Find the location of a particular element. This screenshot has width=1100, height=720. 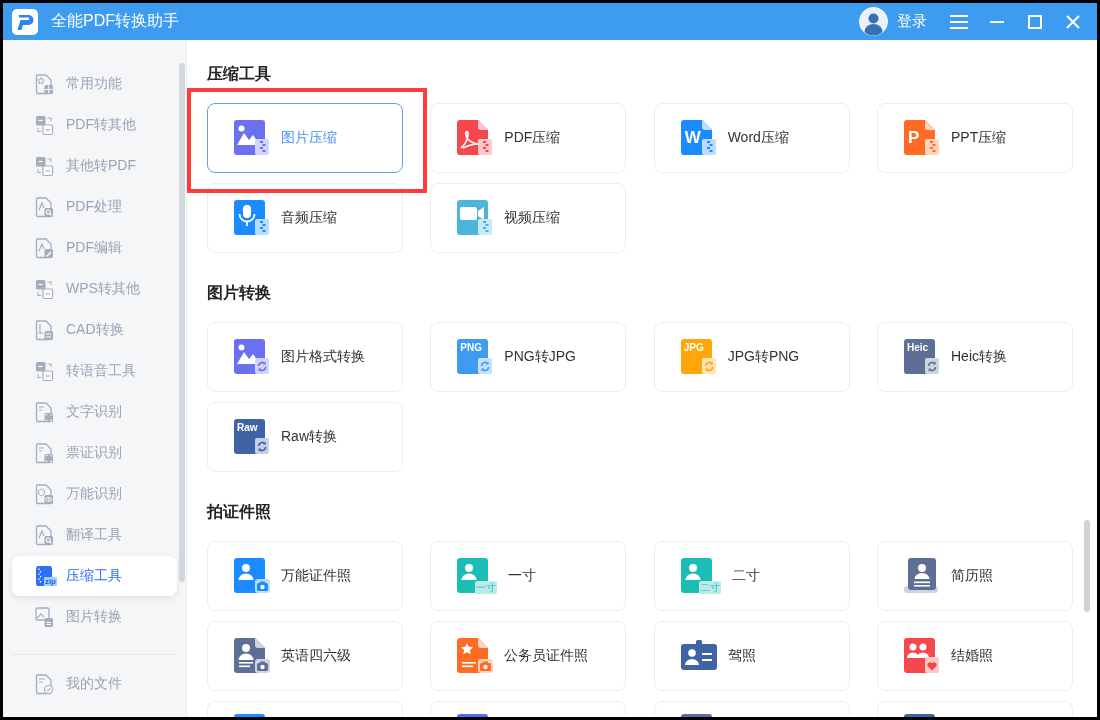

tool-card: 图片格式转换 is located at coordinates (305, 357).